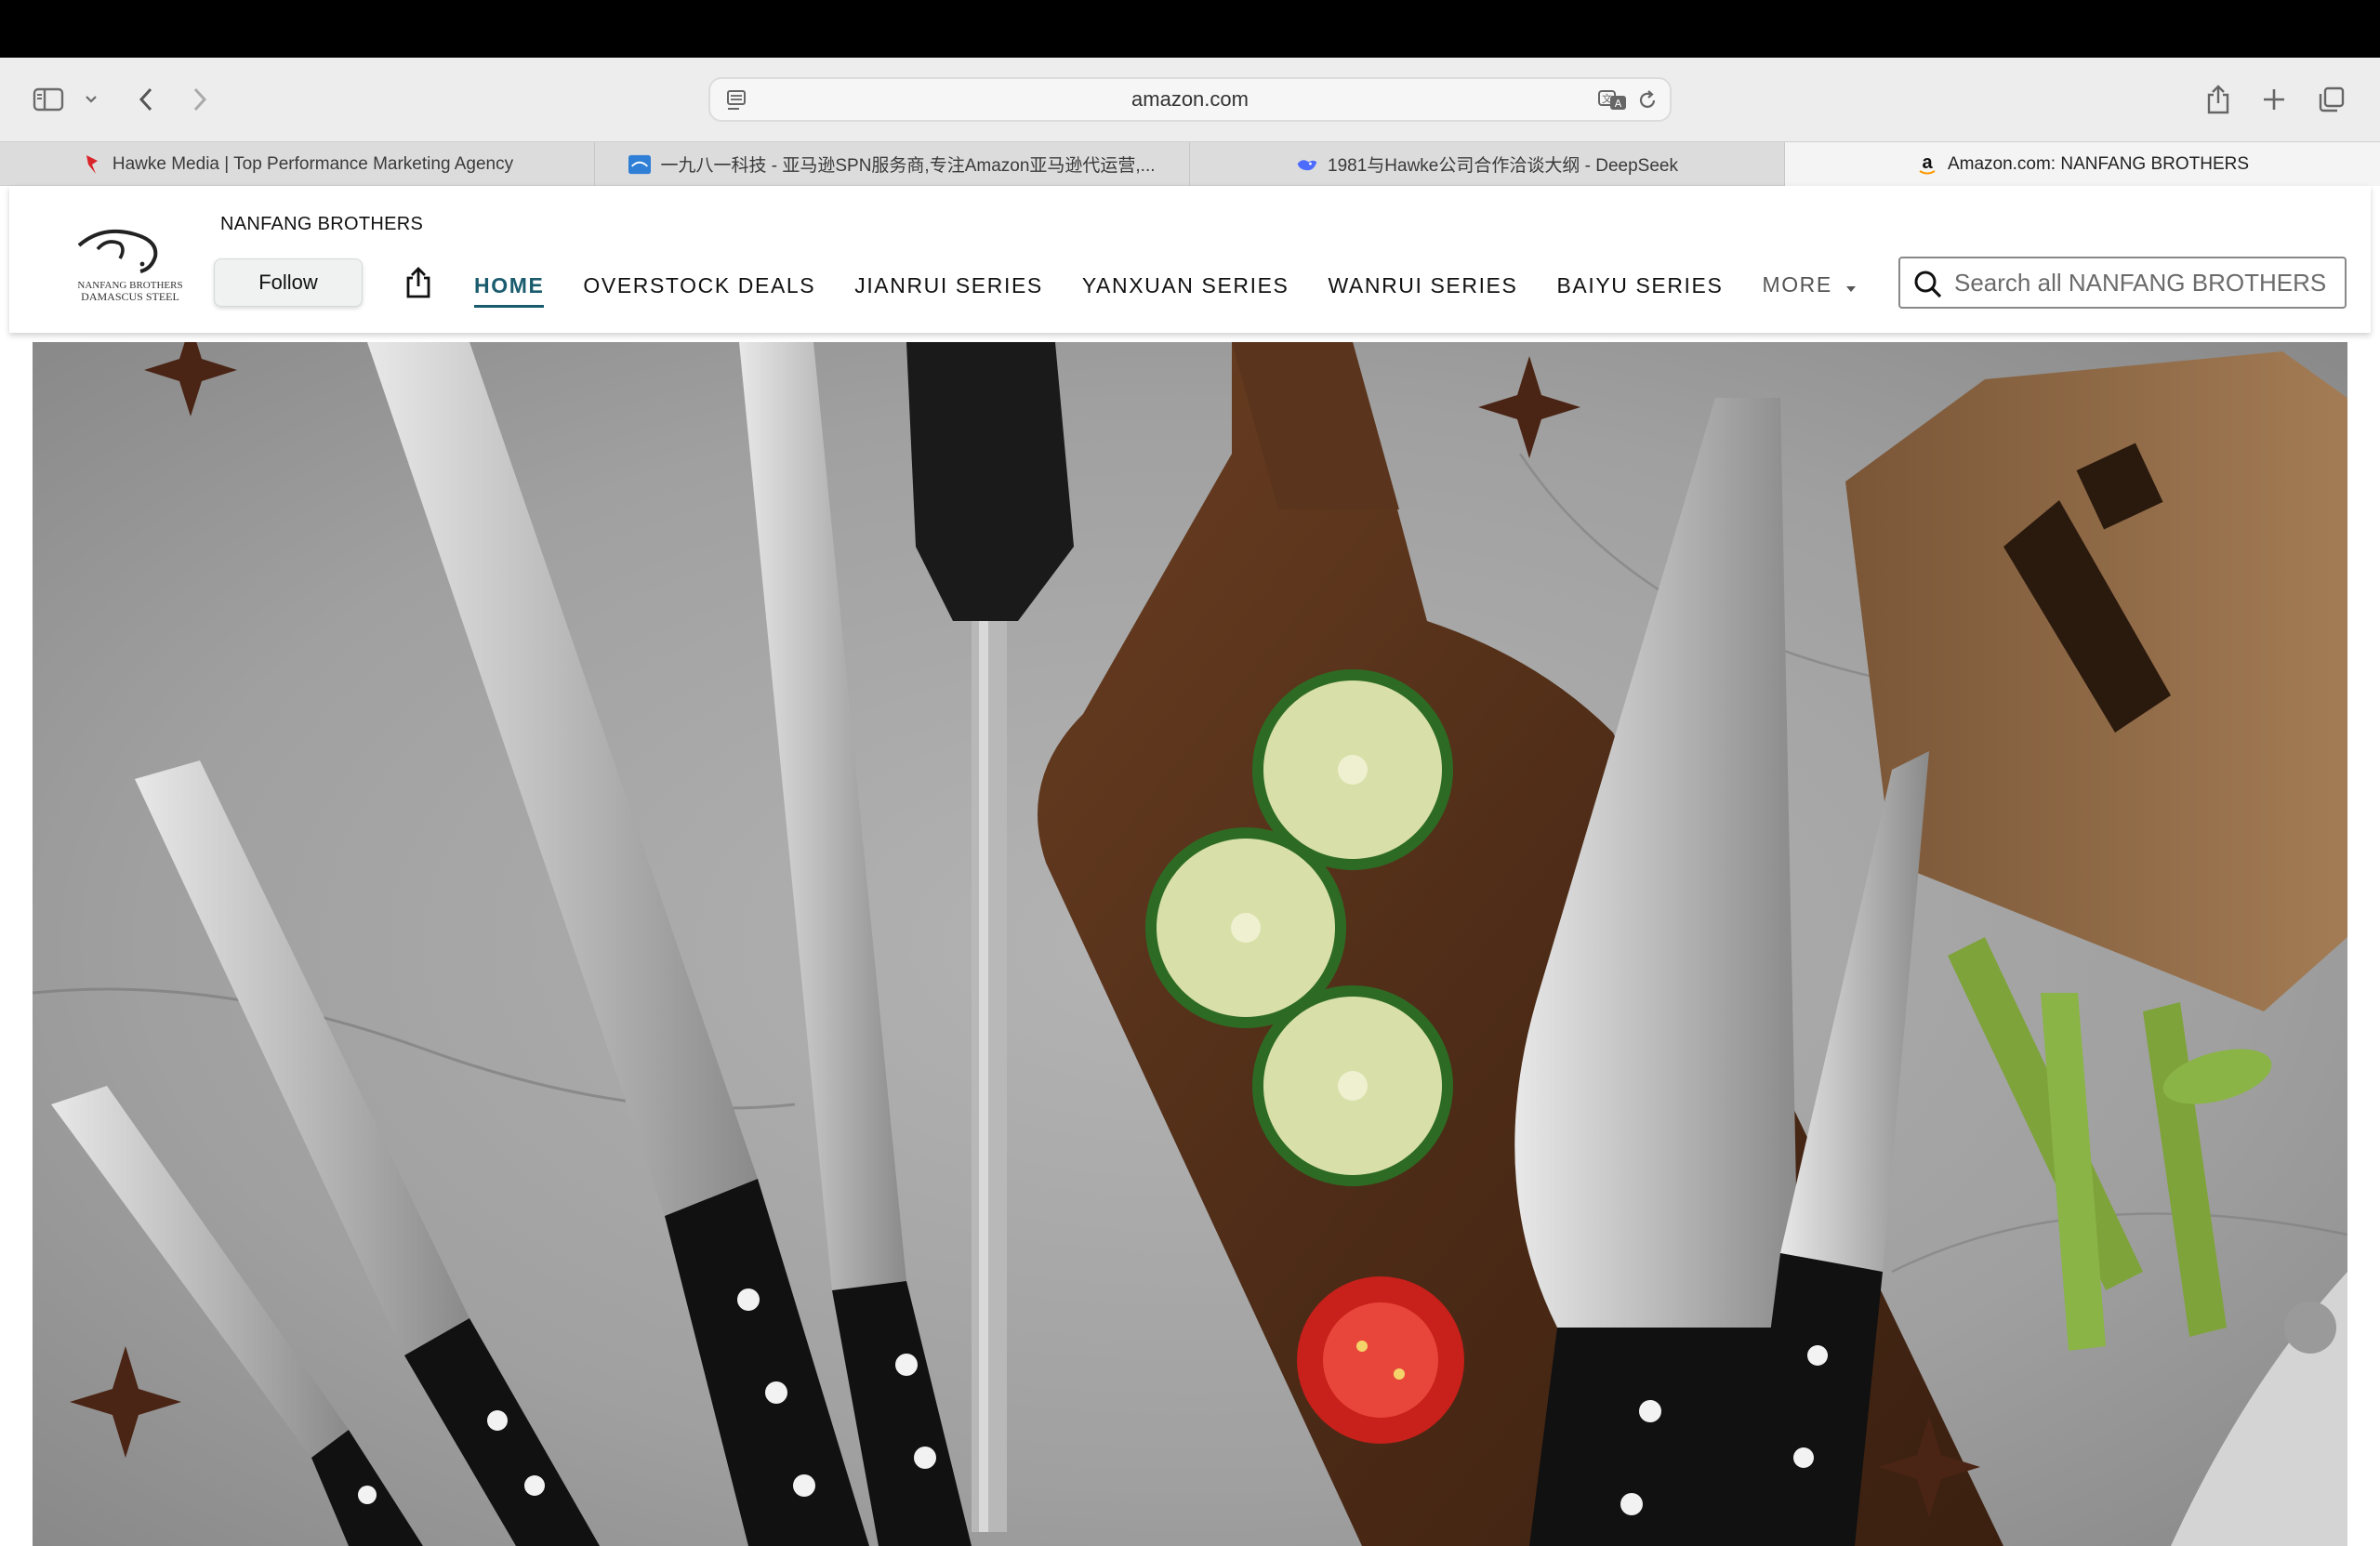  What do you see at coordinates (130, 296) in the screenshot?
I see `logo-line2: DAMASCUS STEEL` at bounding box center [130, 296].